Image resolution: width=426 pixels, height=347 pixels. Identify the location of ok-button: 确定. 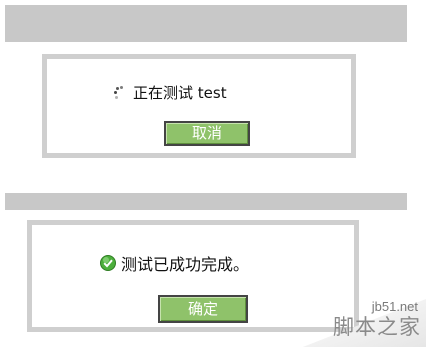
(203, 309).